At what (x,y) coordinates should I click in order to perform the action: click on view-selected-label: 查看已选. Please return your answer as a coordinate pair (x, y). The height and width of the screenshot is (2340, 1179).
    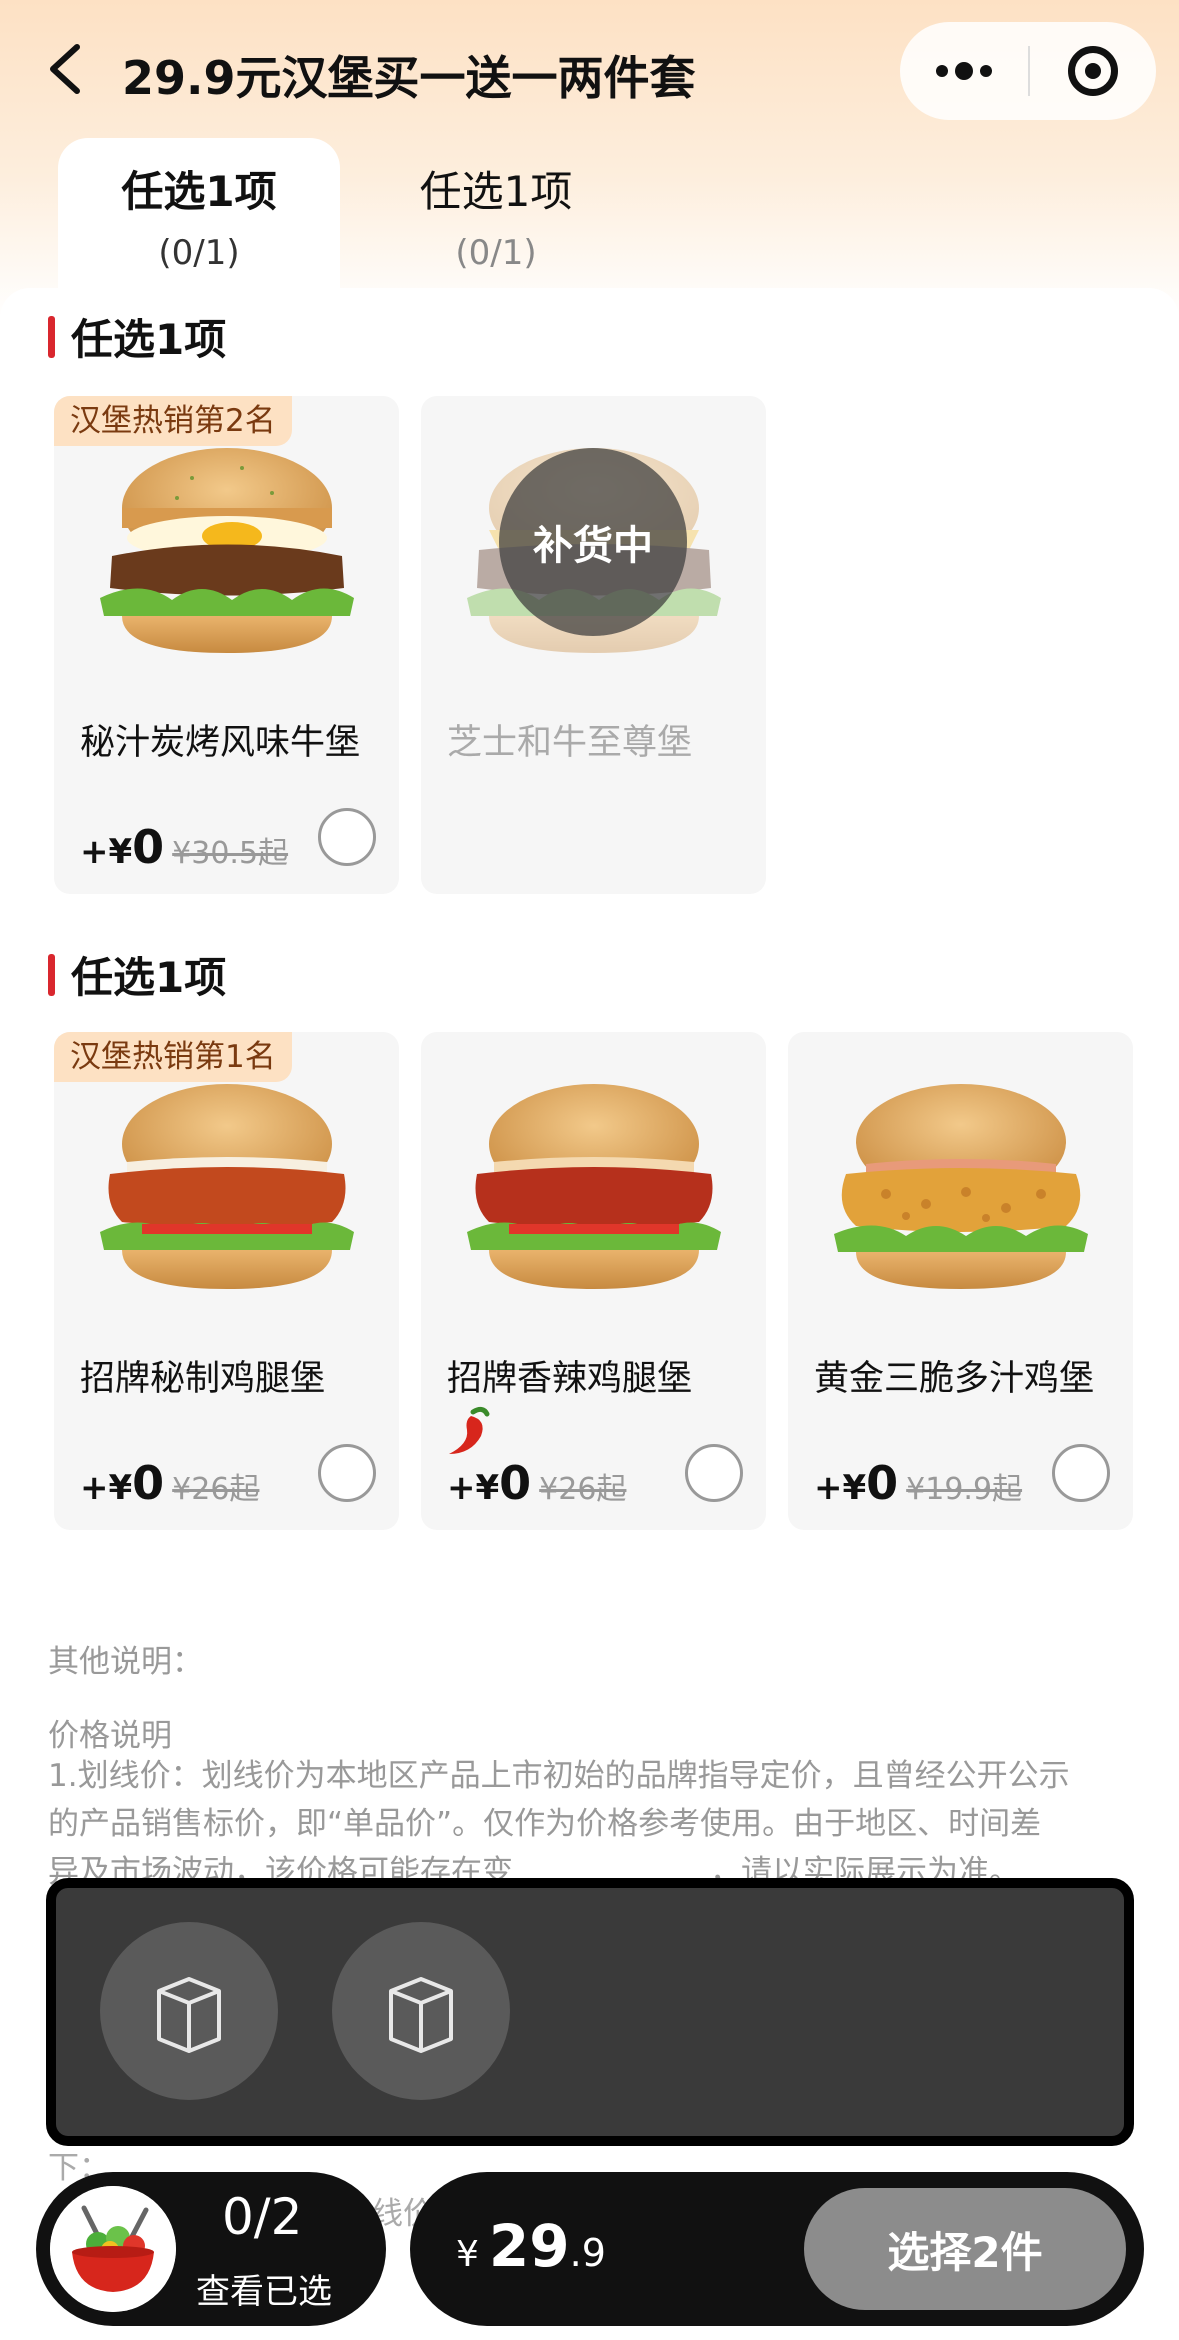
    Looking at the image, I should click on (264, 2292).